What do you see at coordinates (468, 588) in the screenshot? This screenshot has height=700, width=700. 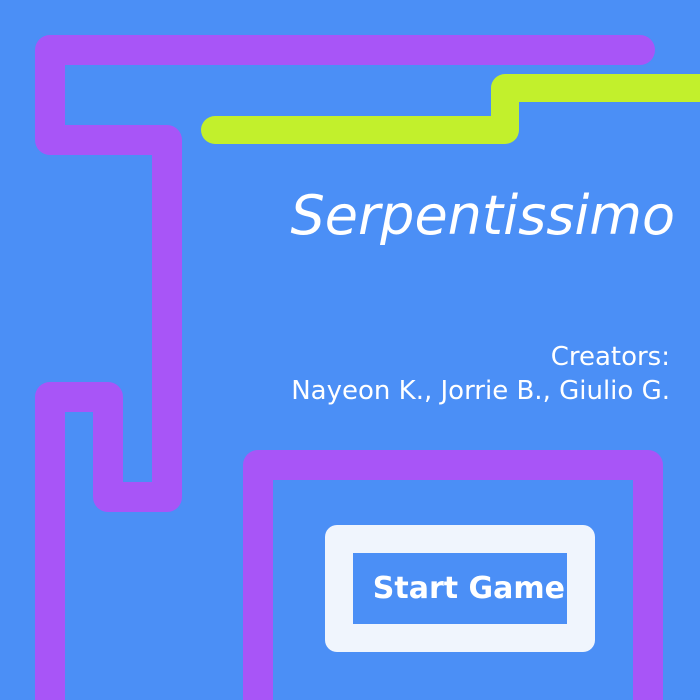 I see `start-game-label: Start Game` at bounding box center [468, 588].